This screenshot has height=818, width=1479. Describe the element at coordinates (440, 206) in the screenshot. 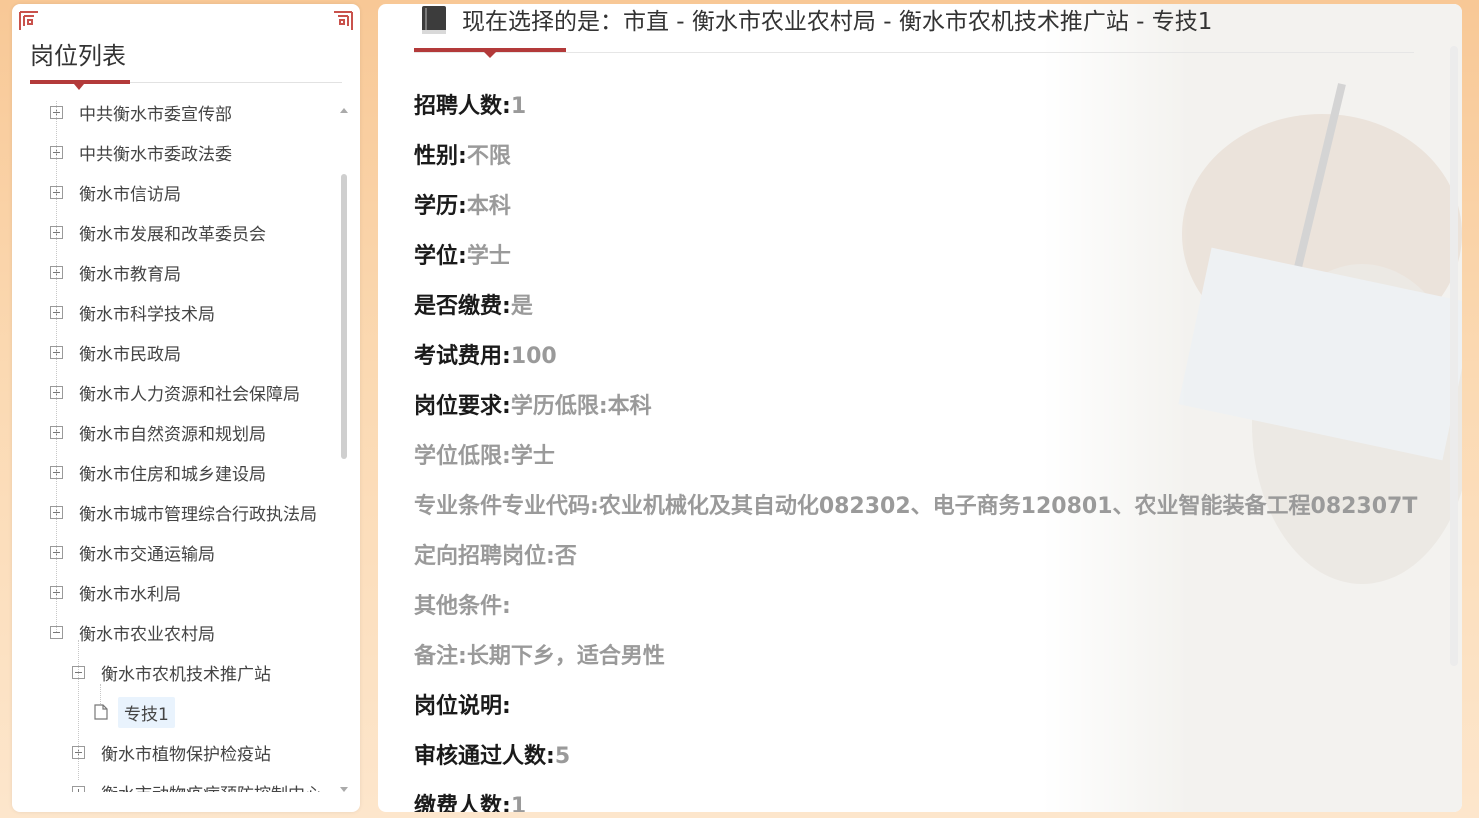

I see `detail-label: 学历:` at that location.